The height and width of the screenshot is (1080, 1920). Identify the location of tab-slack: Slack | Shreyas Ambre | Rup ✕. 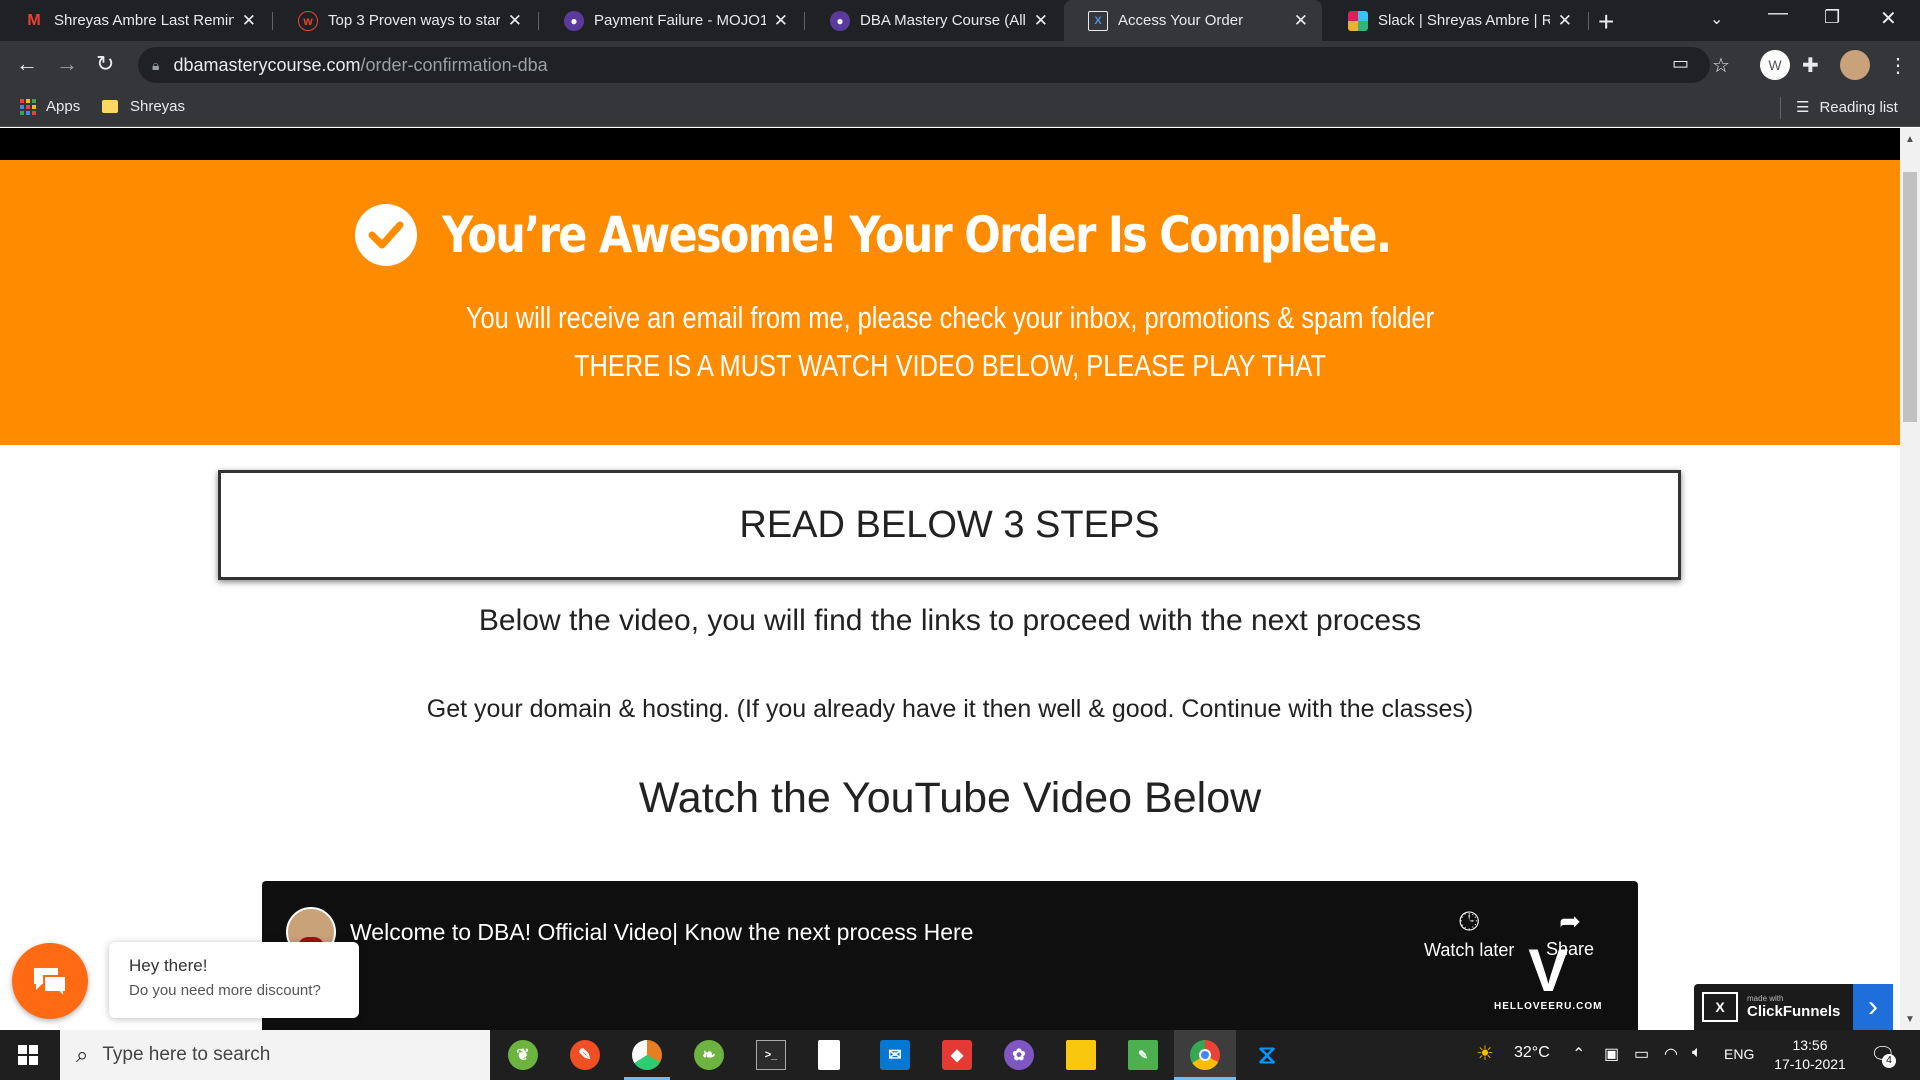
(1455, 20).